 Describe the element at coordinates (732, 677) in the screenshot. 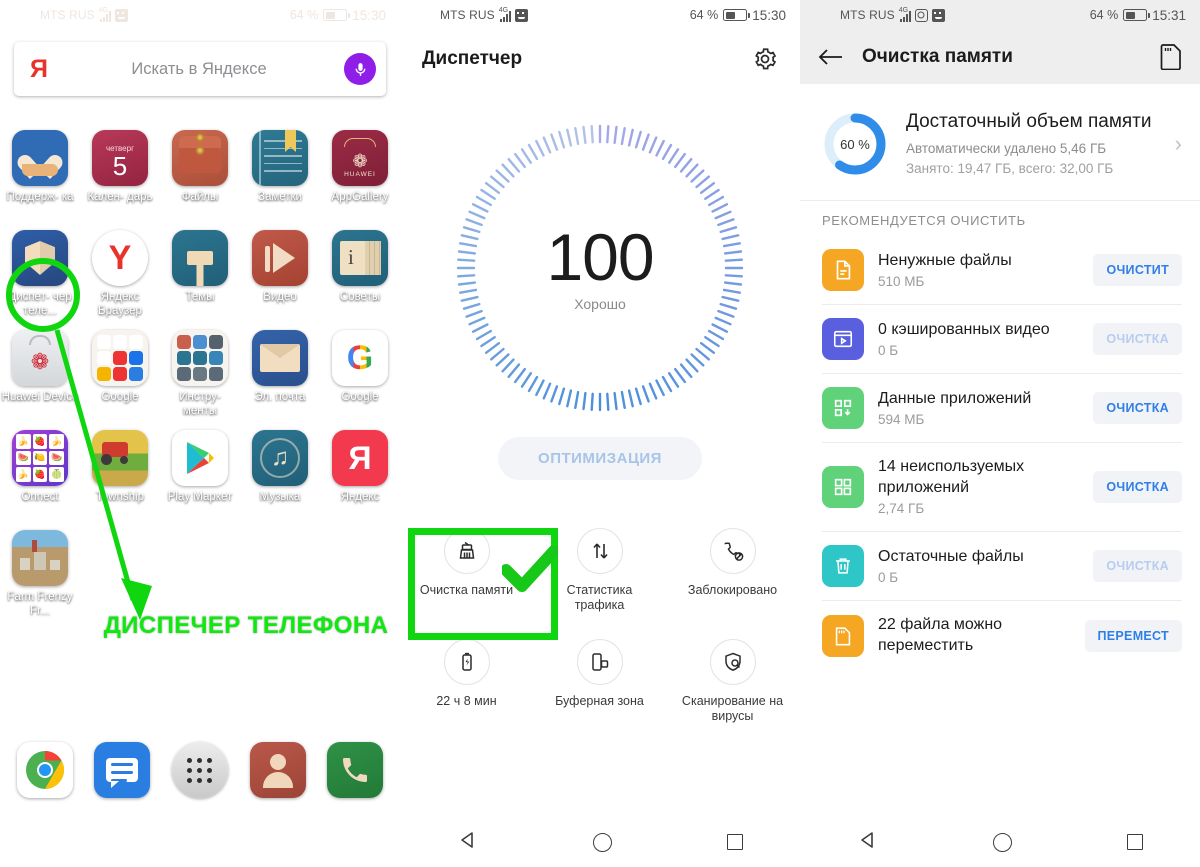

I see `feature-virus-scan: Сканирование на вирусы` at that location.